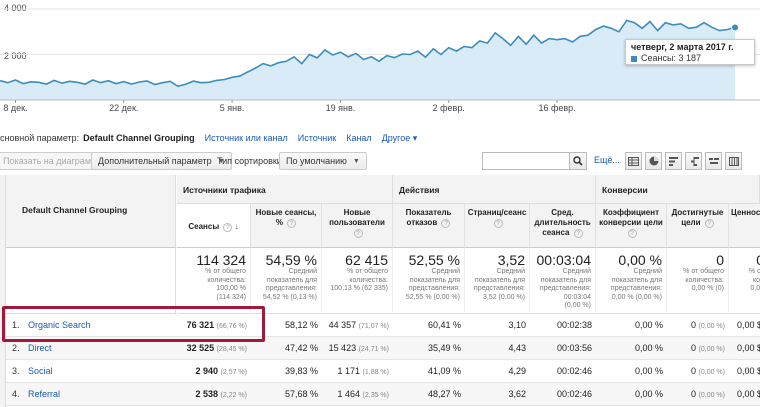 The width and height of the screenshot is (760, 407). What do you see at coordinates (200, 348) in the screenshot?
I see `cell-value: 32 525` at bounding box center [200, 348].